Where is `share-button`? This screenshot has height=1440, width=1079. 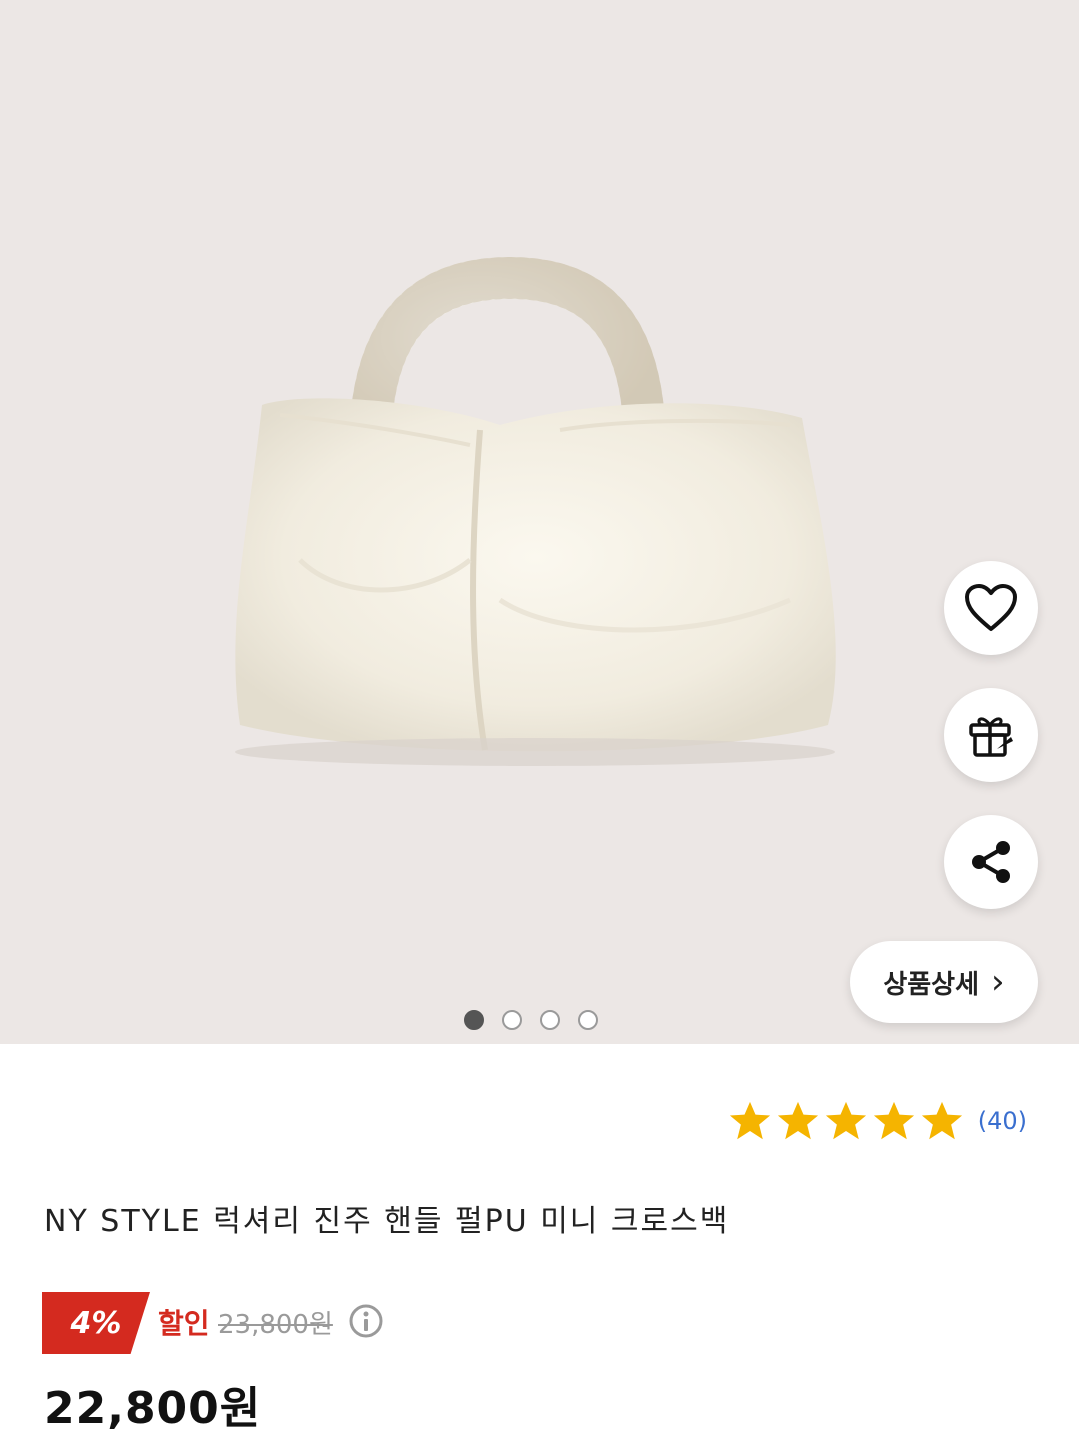 share-button is located at coordinates (991, 862).